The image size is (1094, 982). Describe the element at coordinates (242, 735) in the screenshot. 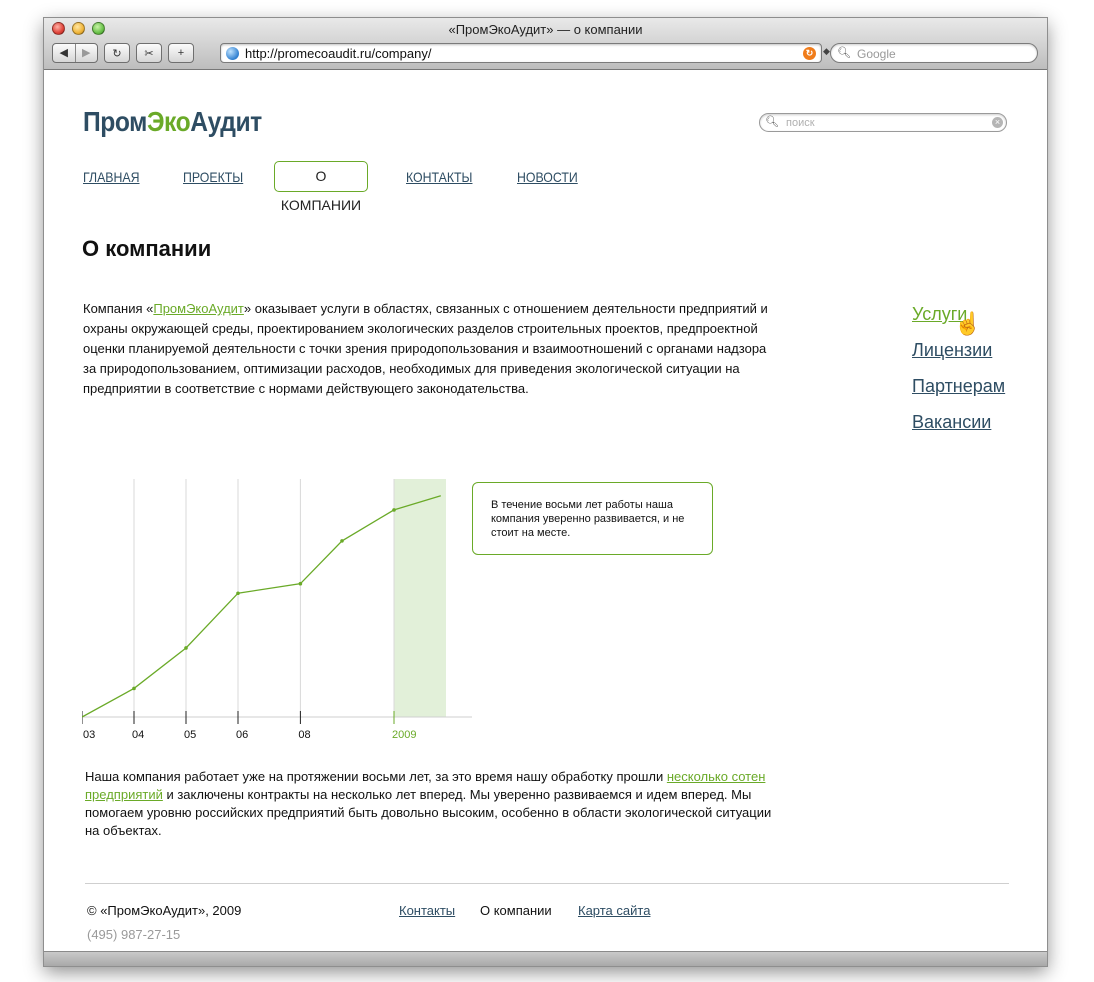

I see `x-tick-label: 06` at that location.